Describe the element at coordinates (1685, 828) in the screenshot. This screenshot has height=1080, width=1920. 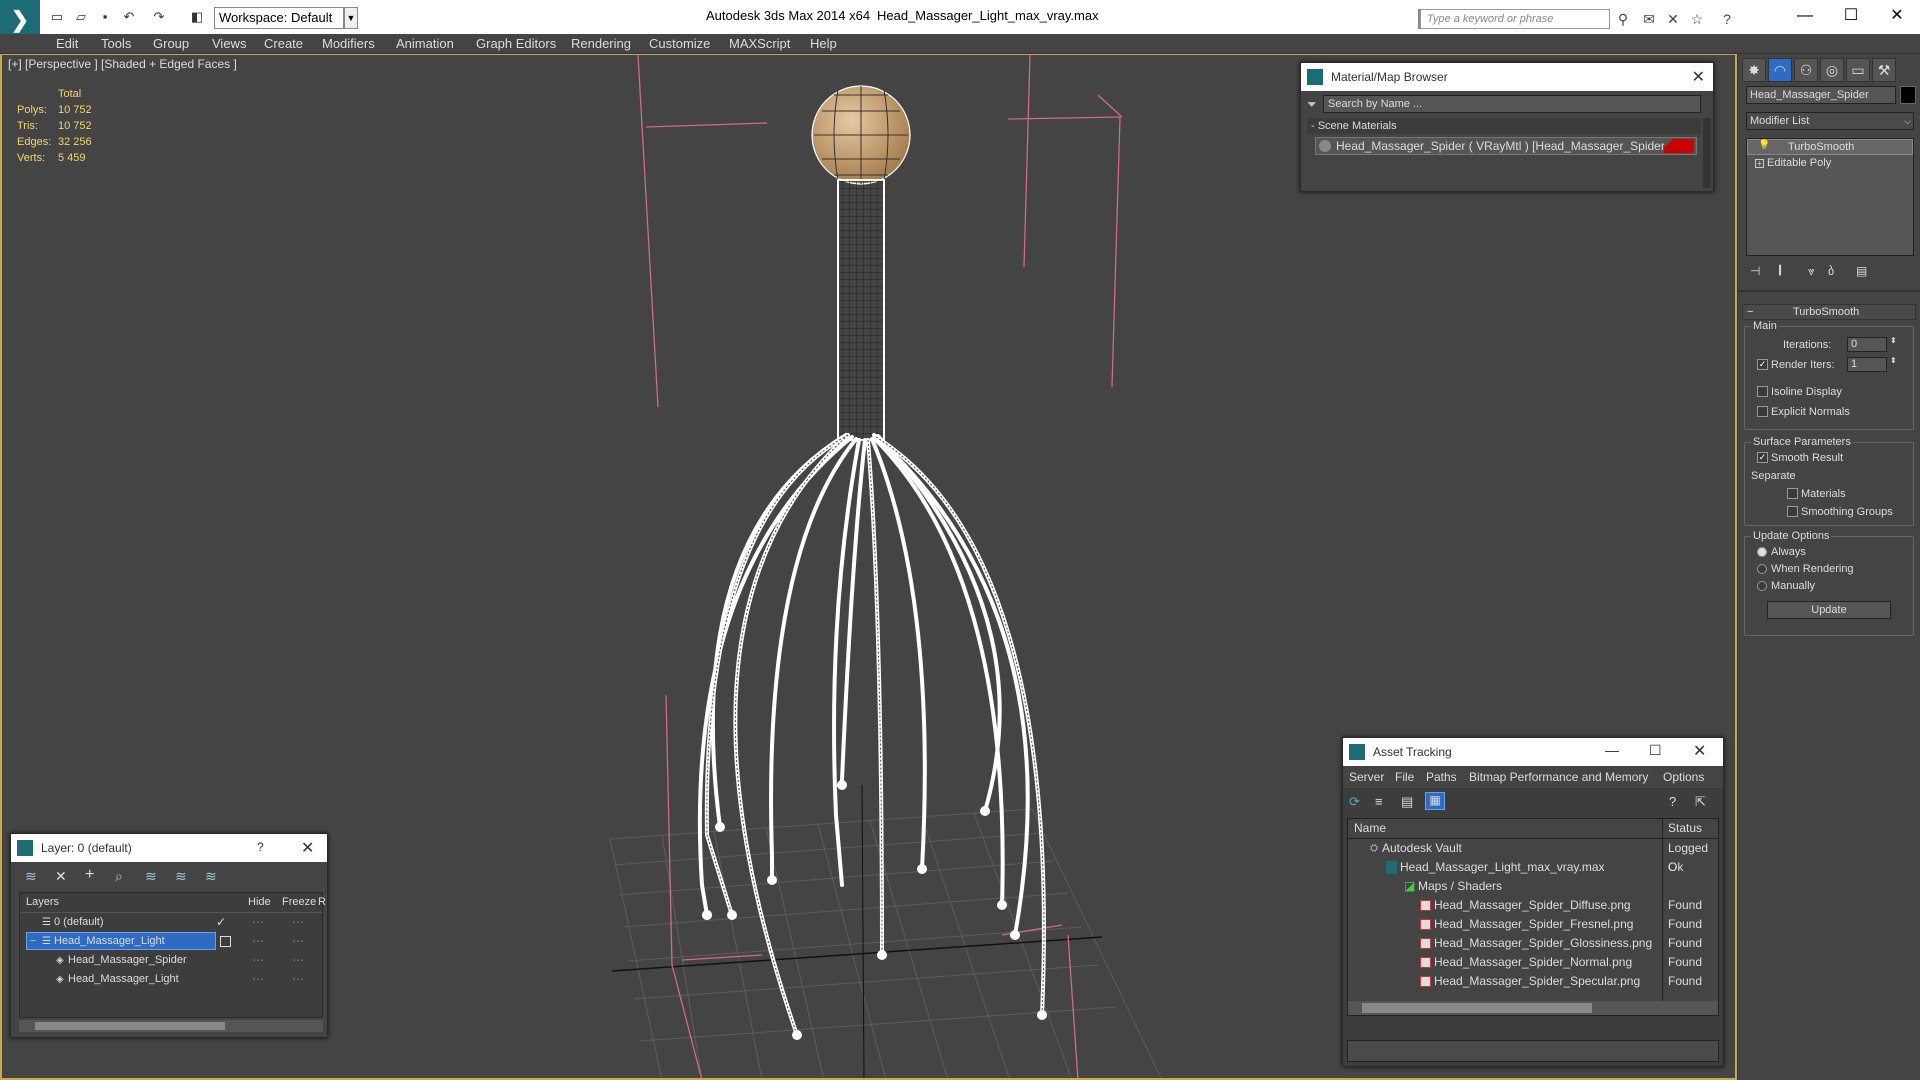
I see `column-header: Status` at that location.